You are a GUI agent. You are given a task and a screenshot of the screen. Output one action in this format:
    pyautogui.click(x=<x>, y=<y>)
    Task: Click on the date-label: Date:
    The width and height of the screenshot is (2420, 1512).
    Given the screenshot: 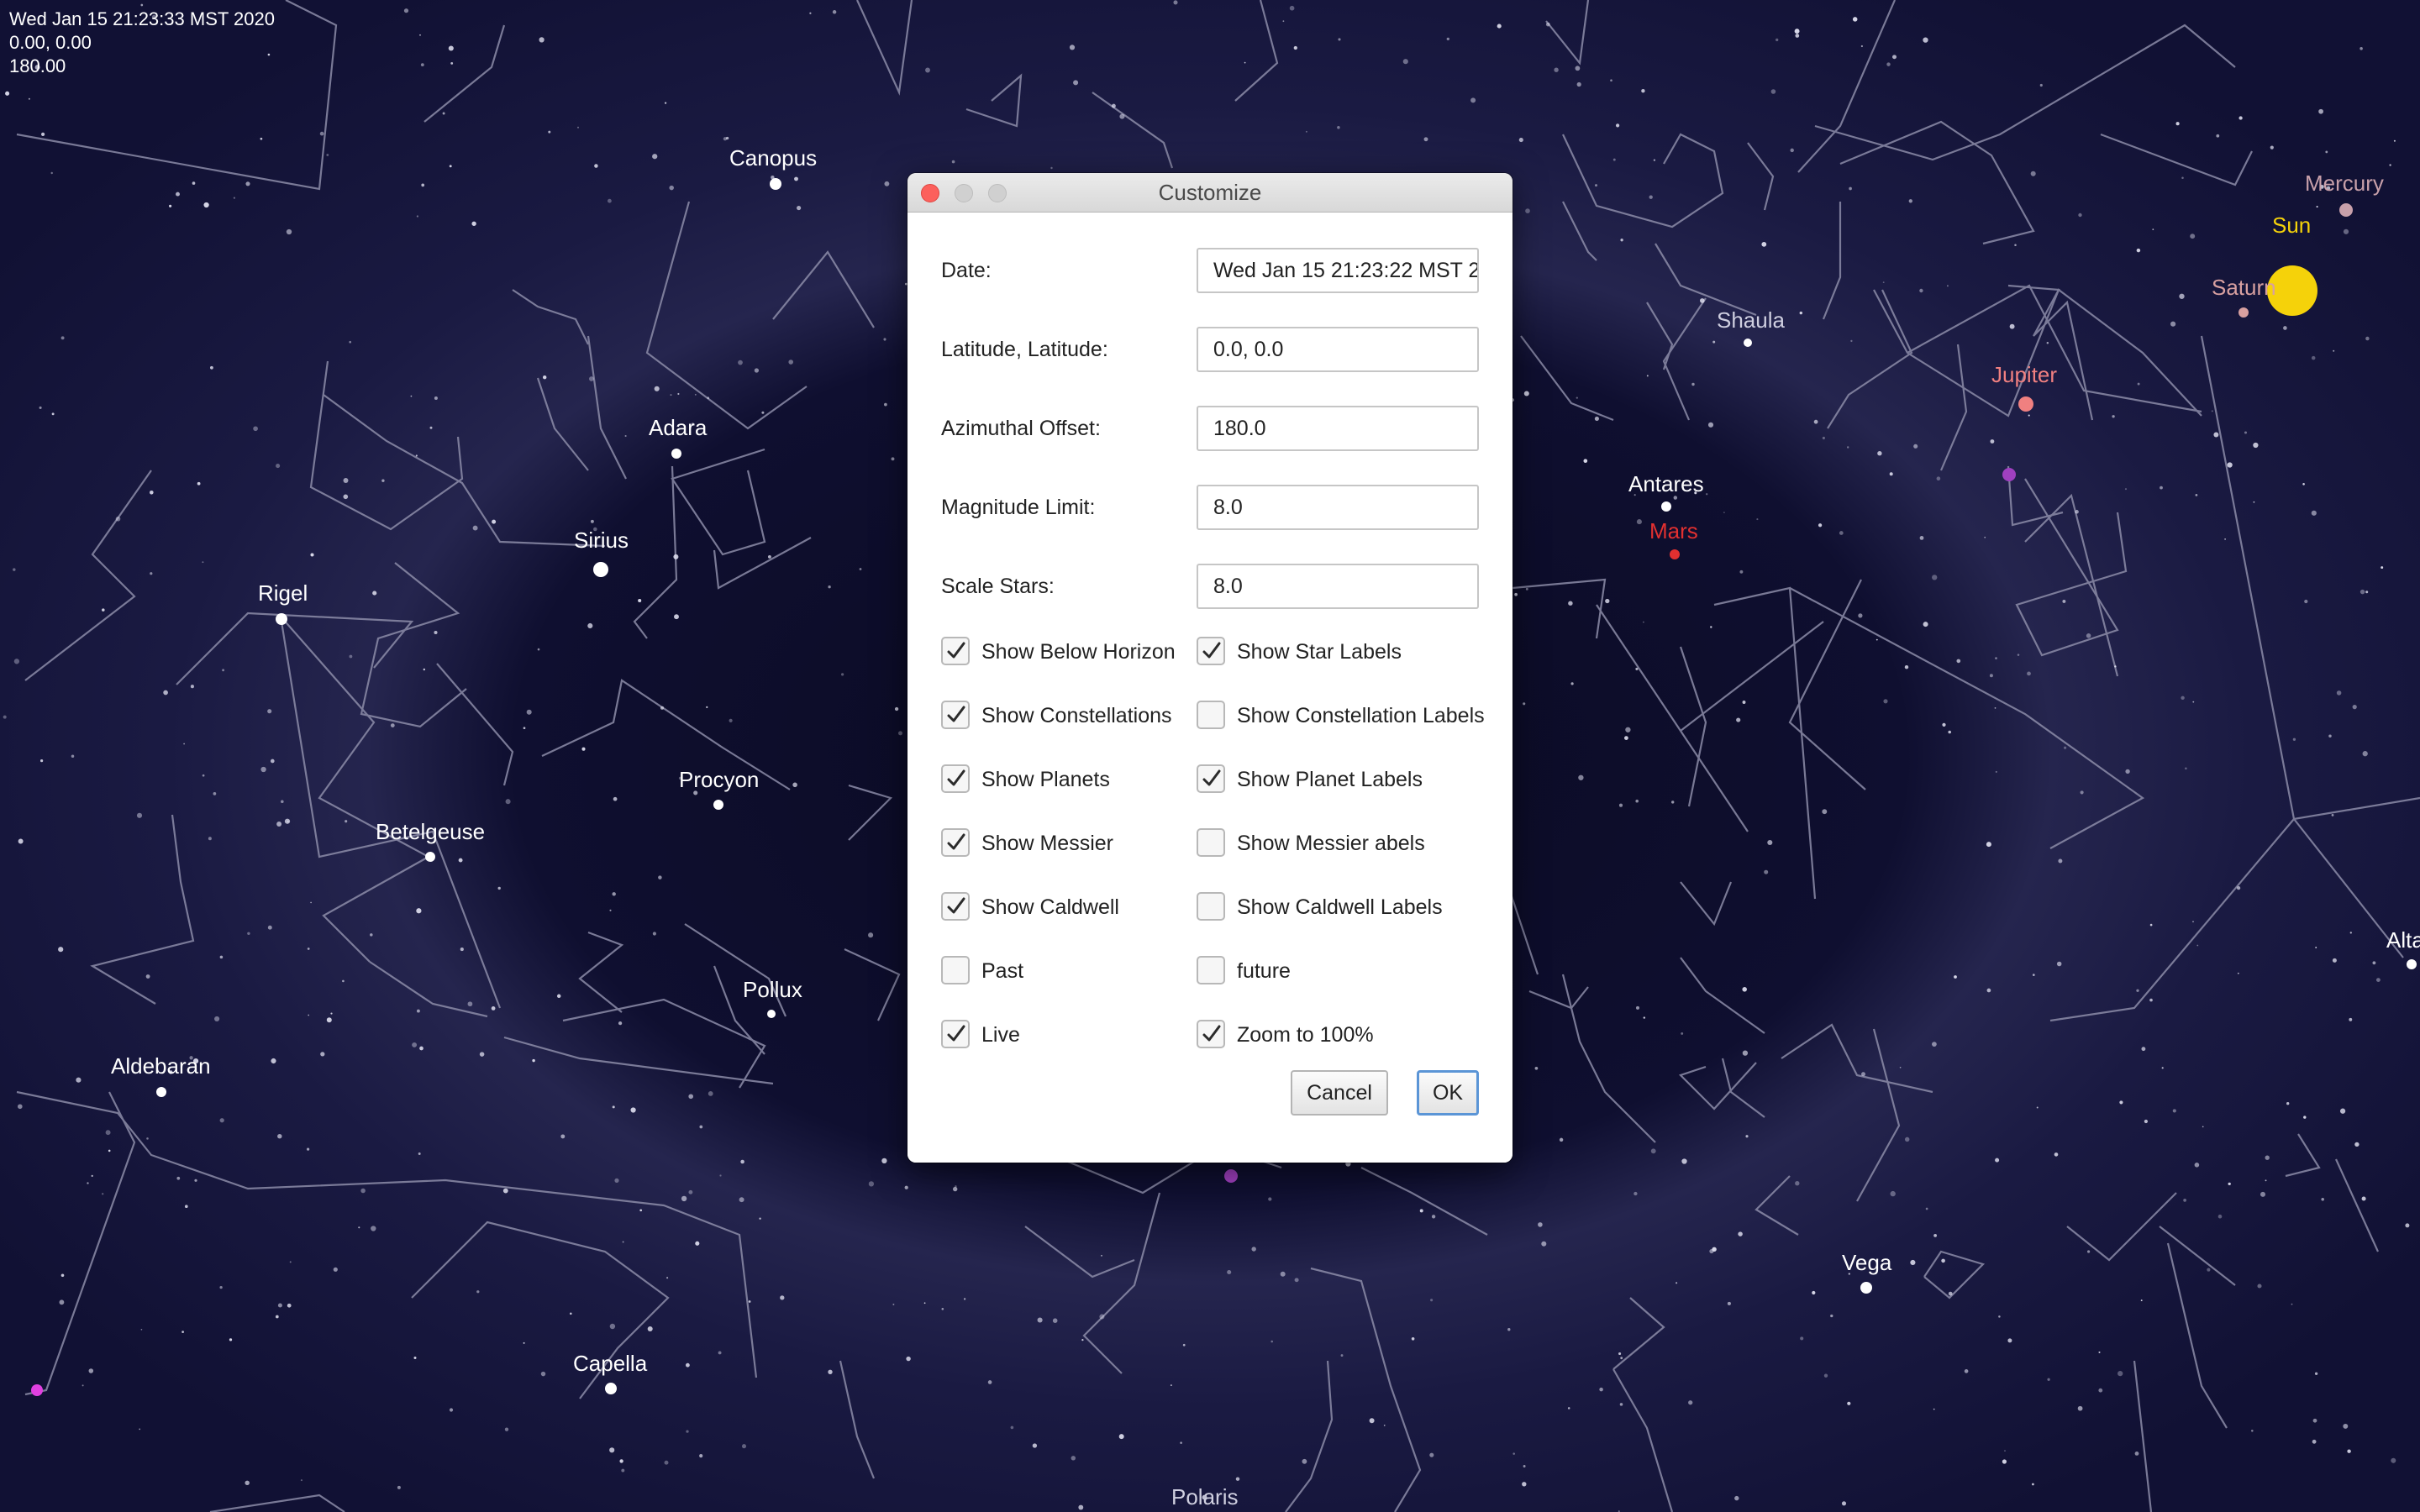 What is the action you would take?
    pyautogui.click(x=966, y=270)
    